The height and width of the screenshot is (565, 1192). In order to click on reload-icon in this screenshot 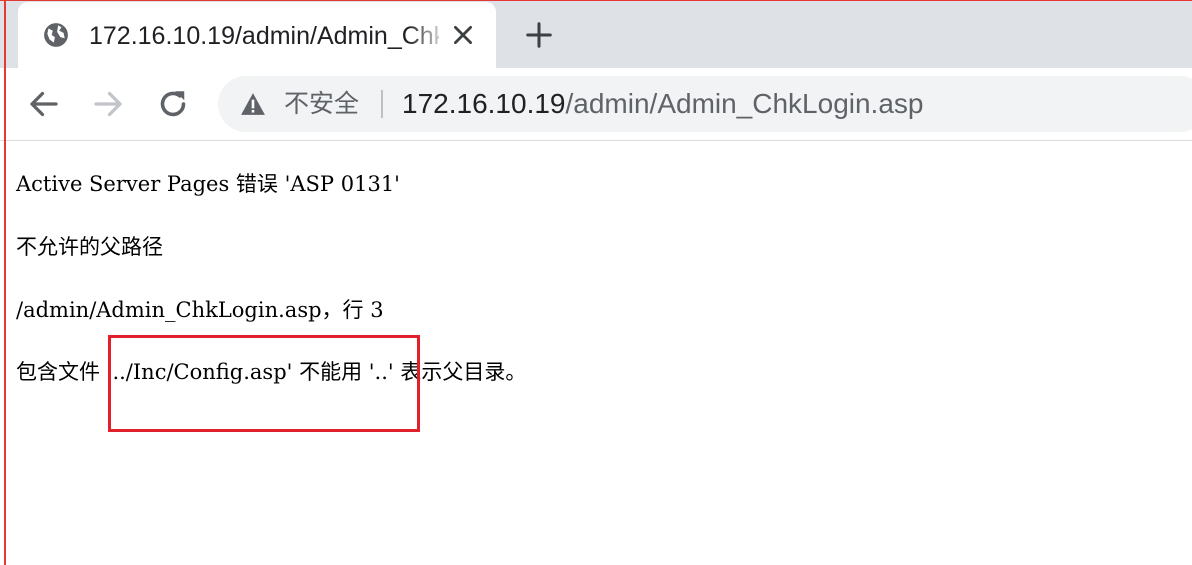, I will do `click(173, 104)`.